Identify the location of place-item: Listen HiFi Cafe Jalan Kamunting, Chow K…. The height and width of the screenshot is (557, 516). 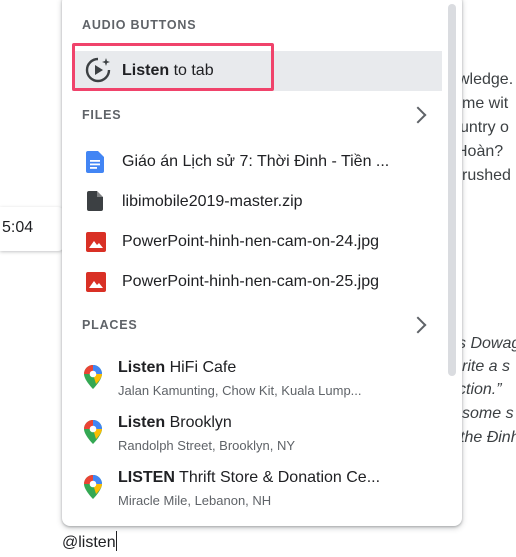
(252, 383).